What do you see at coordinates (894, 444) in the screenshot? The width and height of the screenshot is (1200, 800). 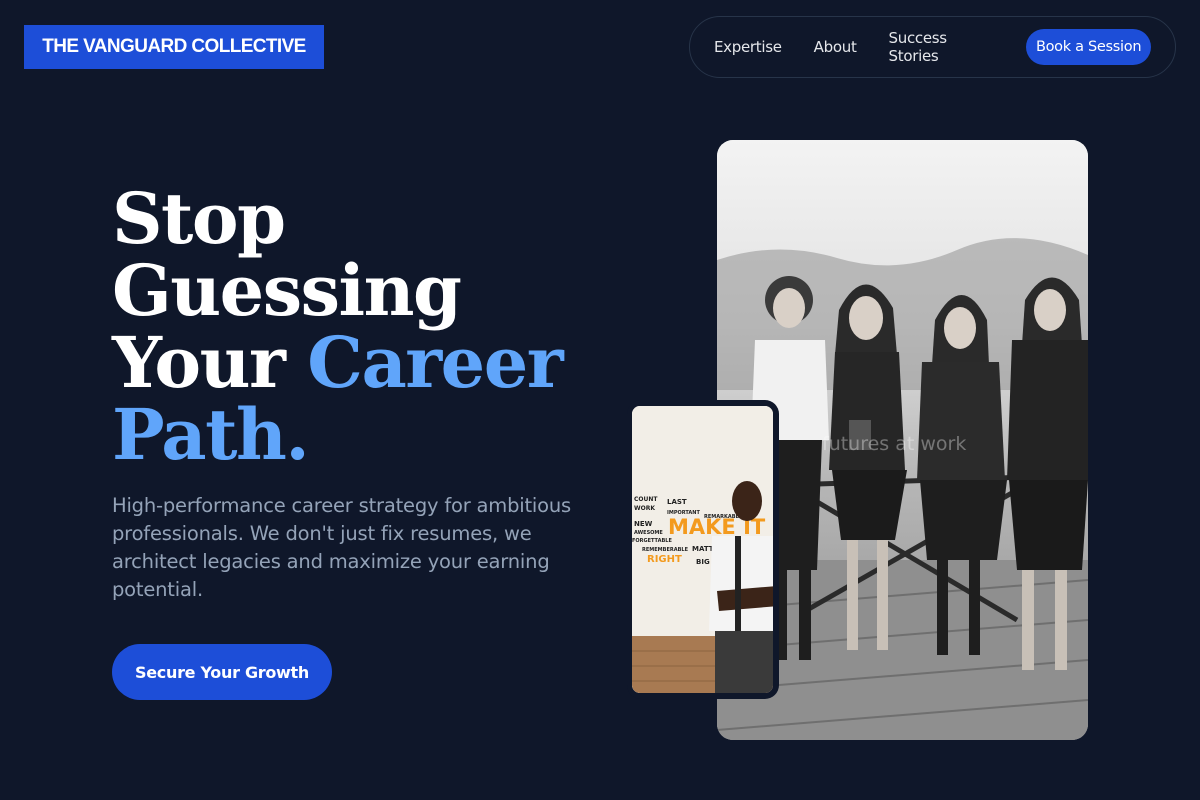 I see `watermark-text: futures at work` at bounding box center [894, 444].